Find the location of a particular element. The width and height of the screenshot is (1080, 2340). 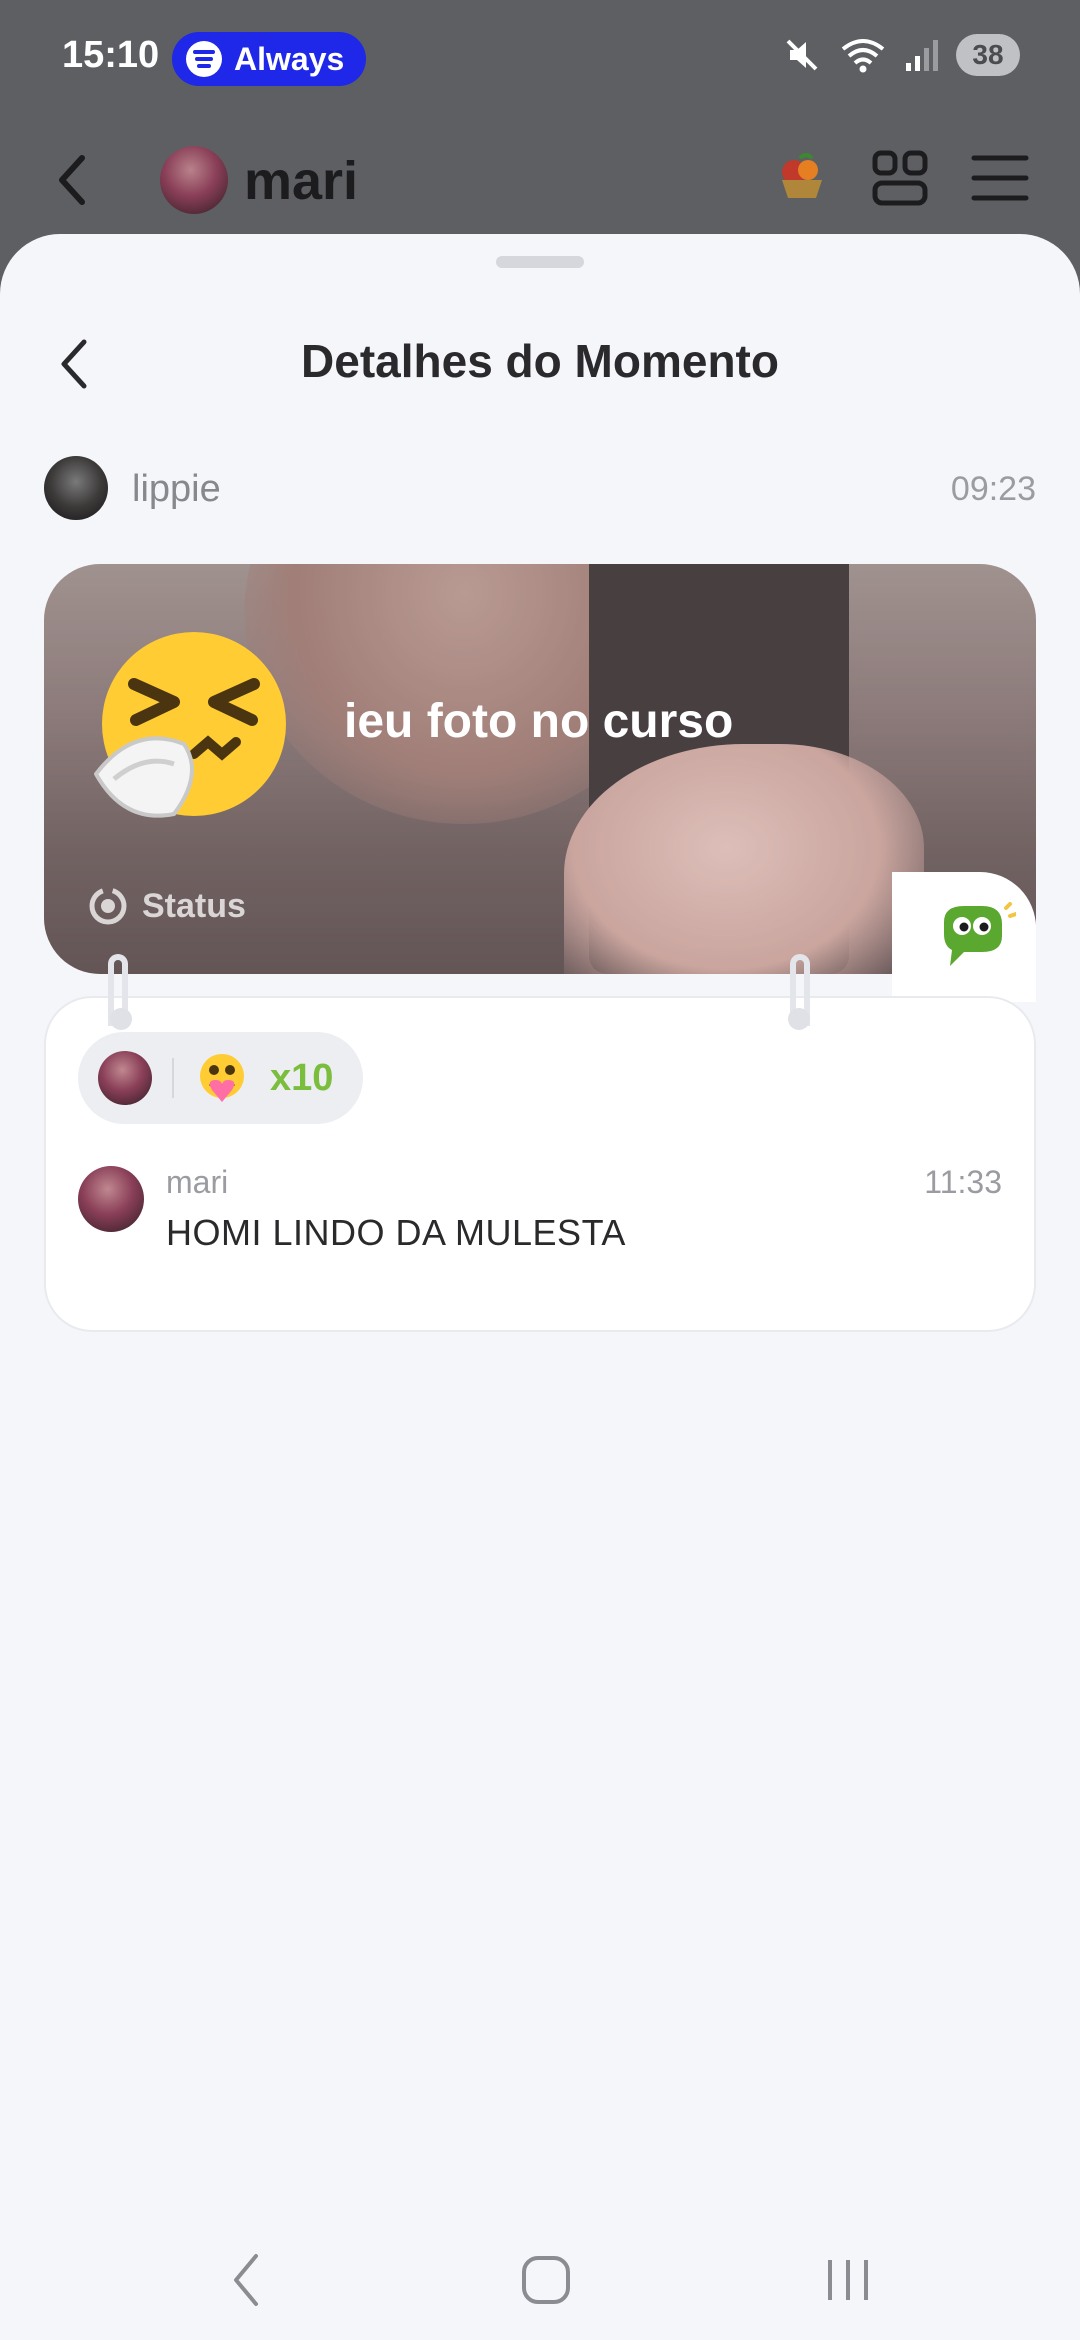

signal-icon is located at coordinates (922, 55).